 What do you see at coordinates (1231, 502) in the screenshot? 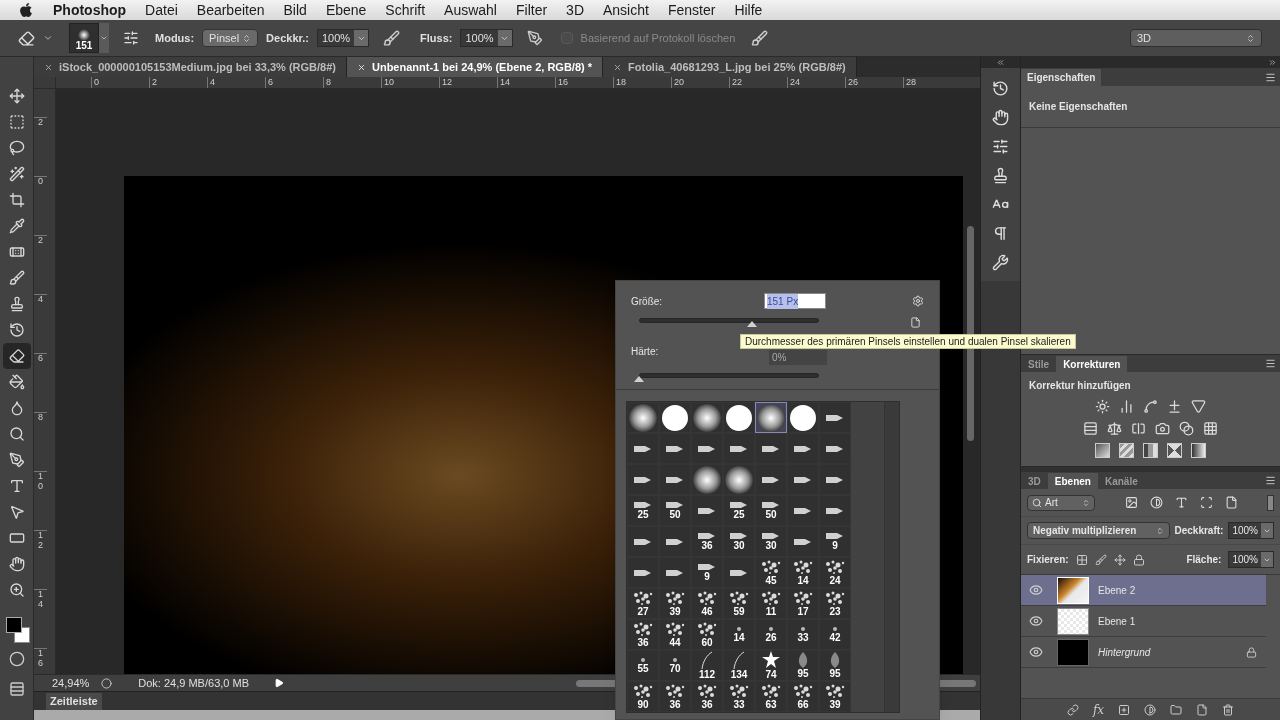
I see `document-icon` at bounding box center [1231, 502].